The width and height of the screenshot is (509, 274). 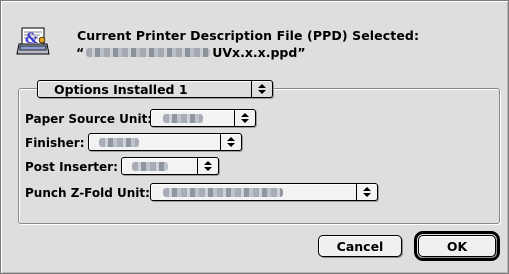 What do you see at coordinates (165, 142) in the screenshot?
I see `finisher-popup` at bounding box center [165, 142].